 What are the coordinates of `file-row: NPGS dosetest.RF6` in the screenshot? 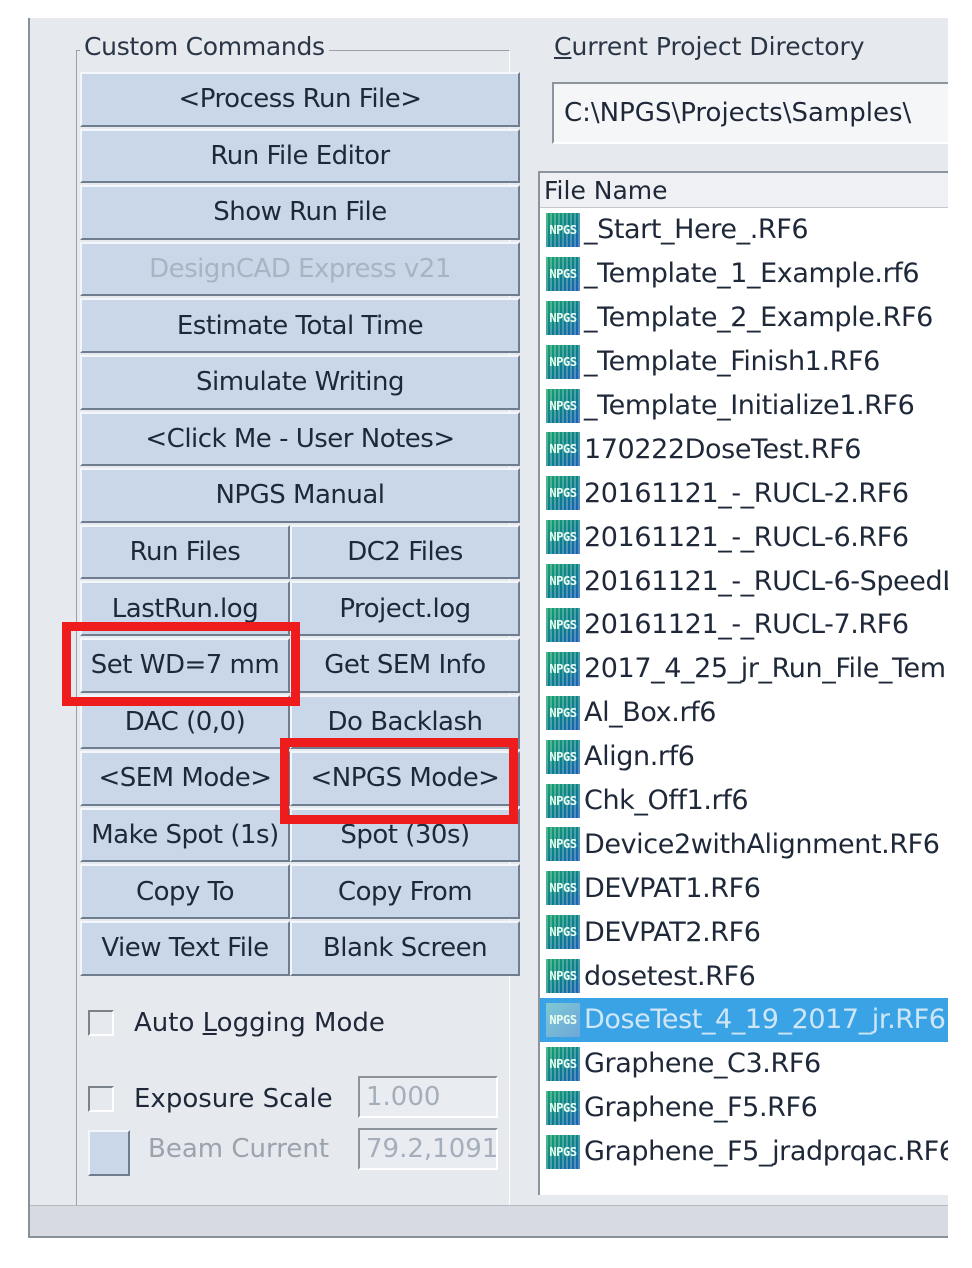 It's located at (744, 976).